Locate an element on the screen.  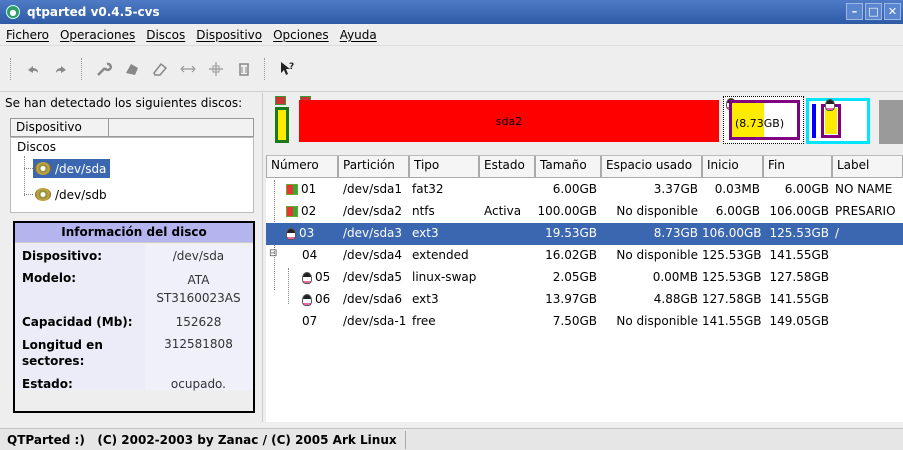
col-header-particion: Partición is located at coordinates (373, 167).